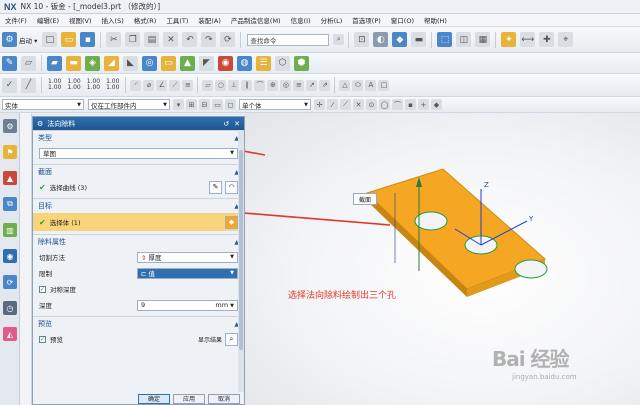 The image size is (640, 405). I want to click on cut-properties-header: 除料属性 ▲, so click(138, 242).